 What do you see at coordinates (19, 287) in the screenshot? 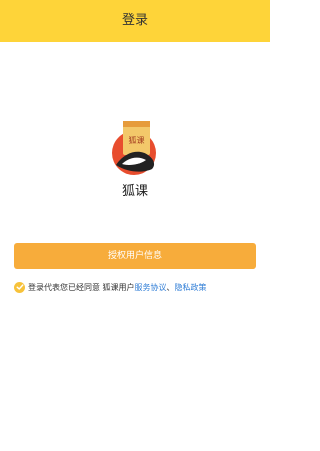
I see `checkmark-icon` at bounding box center [19, 287].